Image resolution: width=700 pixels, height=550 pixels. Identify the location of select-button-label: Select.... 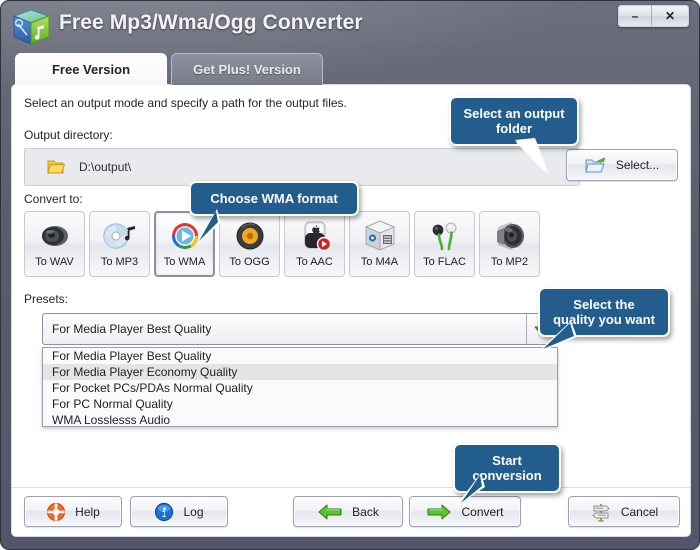
(637, 165).